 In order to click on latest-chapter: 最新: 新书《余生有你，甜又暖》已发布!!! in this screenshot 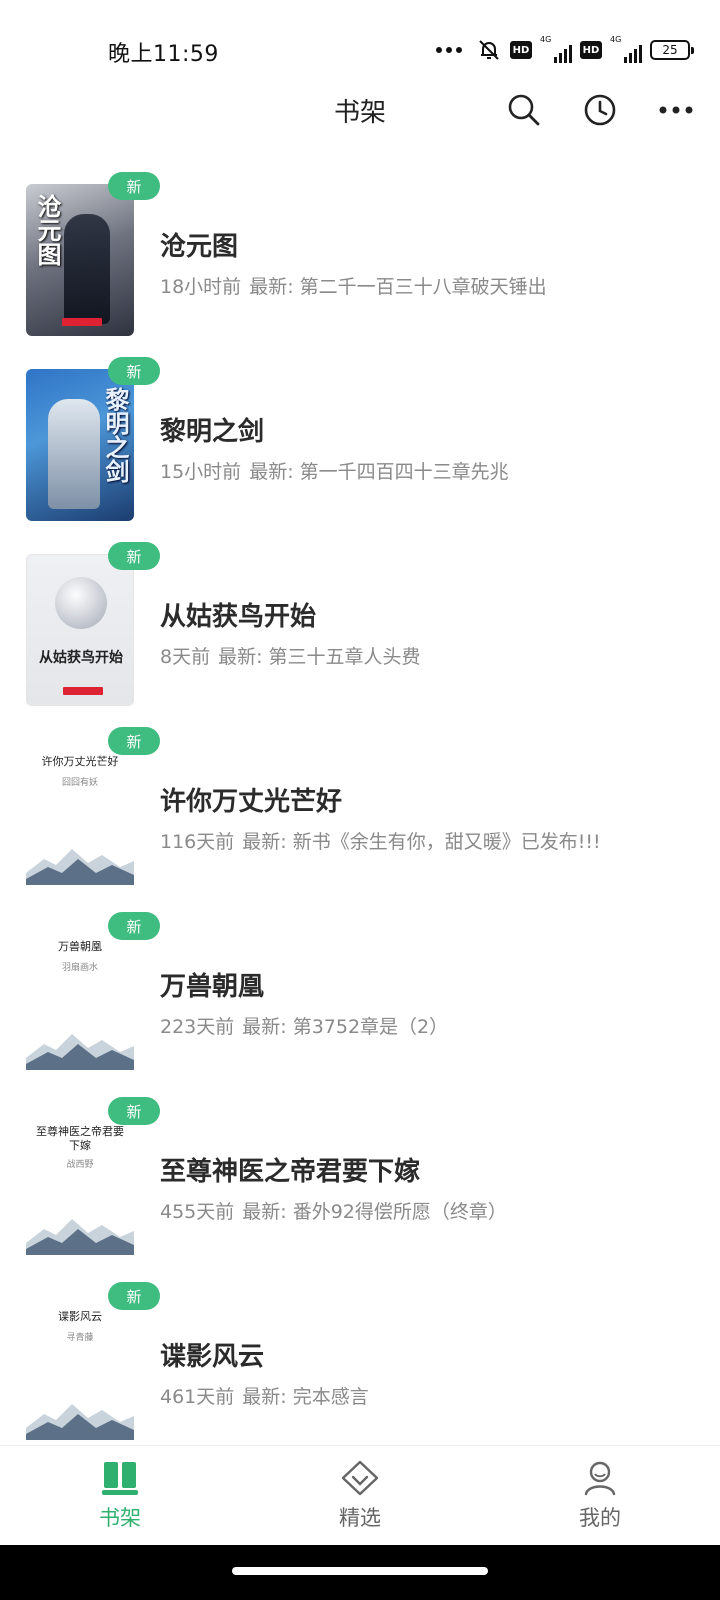, I will do `click(421, 842)`.